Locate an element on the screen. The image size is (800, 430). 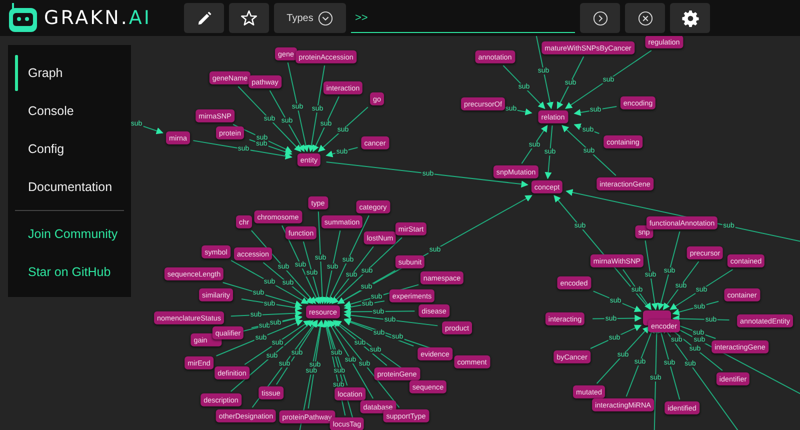
logo-icon is located at coordinates (23, 18).